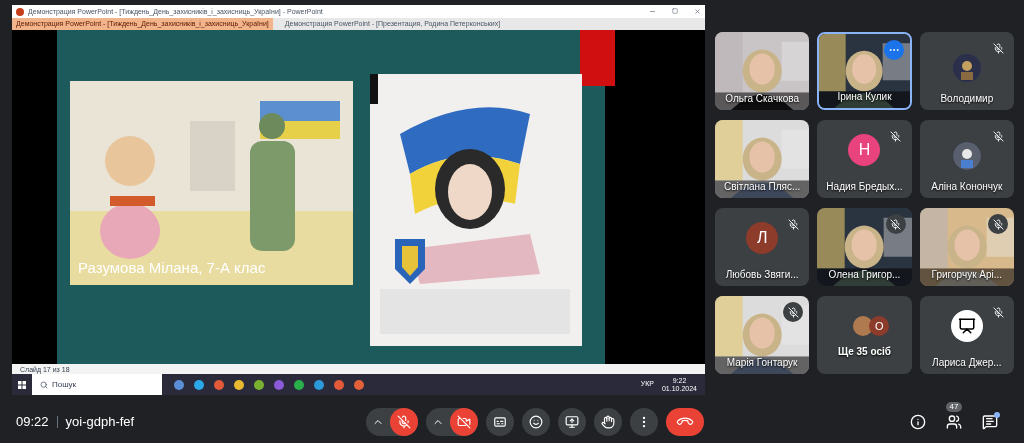 This screenshot has width=1024, height=443. I want to click on chat-button, so click(990, 421).